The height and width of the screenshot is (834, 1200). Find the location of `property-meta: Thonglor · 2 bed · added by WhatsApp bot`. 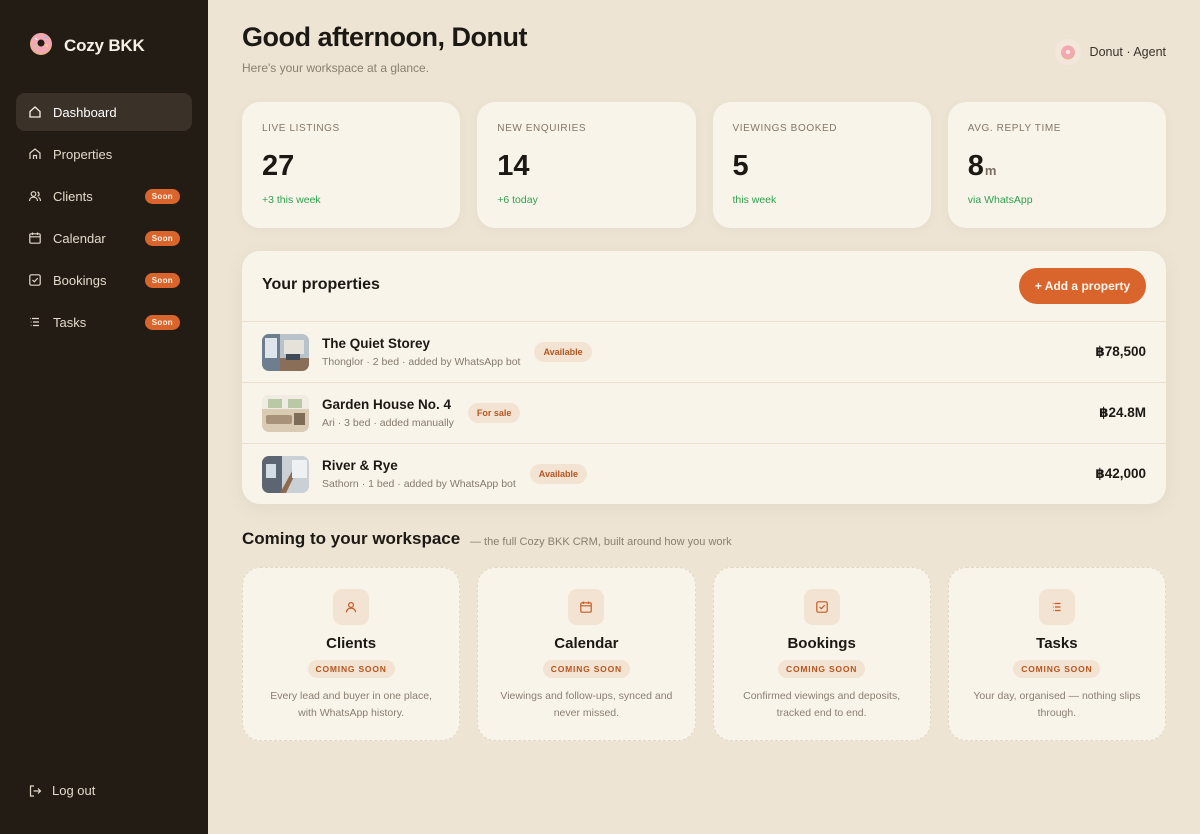

property-meta: Thonglor · 2 bed · added by WhatsApp bot is located at coordinates (421, 362).